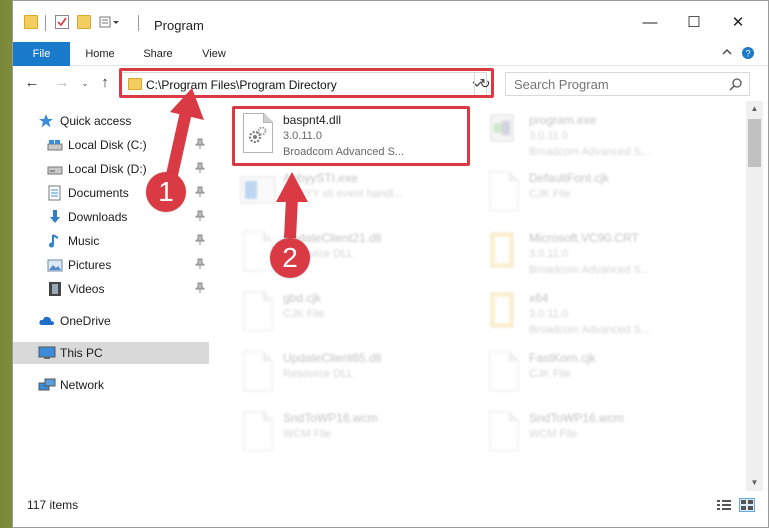 The image size is (769, 528). Describe the element at coordinates (736, 84) in the screenshot. I see `search-icon` at that location.